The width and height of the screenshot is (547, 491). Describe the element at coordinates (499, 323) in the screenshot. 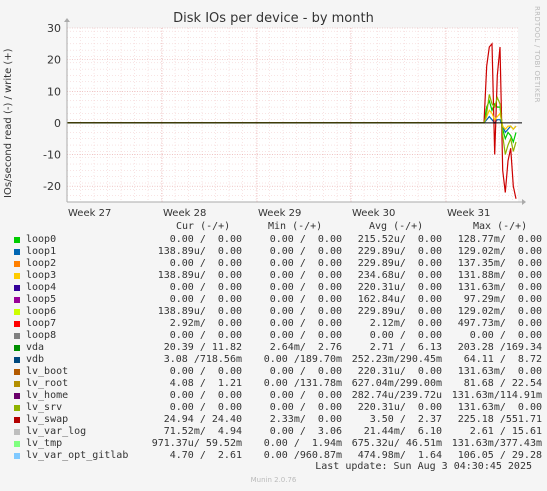

I see `legend-max: 497.73m/ 0.00` at that location.